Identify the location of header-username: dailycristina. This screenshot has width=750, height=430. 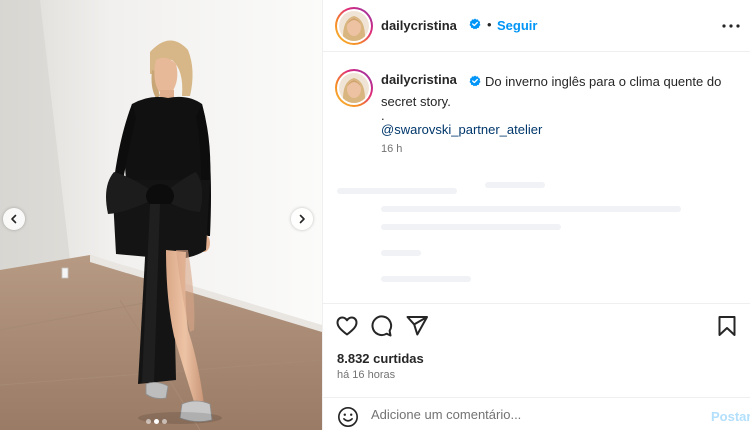
(419, 25).